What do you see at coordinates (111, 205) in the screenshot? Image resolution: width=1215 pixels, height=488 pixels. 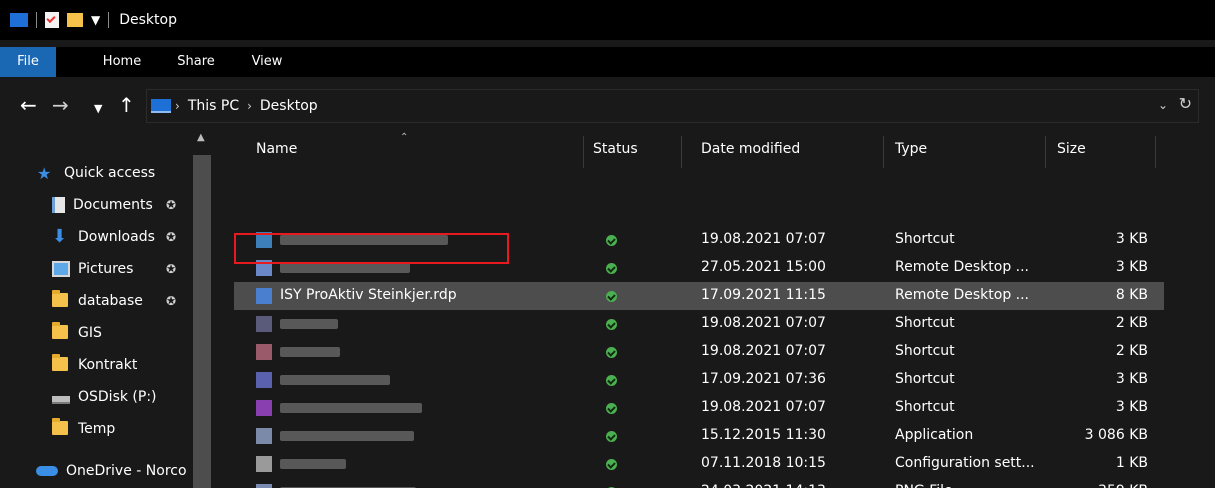 I see `nav-item-documents: Documents ✪` at bounding box center [111, 205].